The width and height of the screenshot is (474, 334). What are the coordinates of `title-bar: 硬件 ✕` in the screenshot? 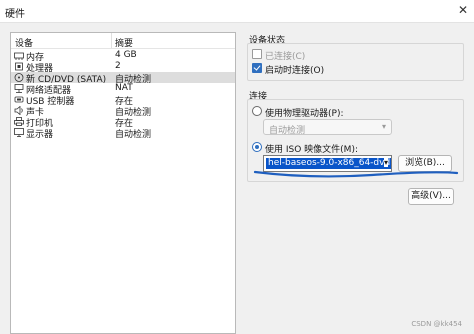 It's located at (237, 11).